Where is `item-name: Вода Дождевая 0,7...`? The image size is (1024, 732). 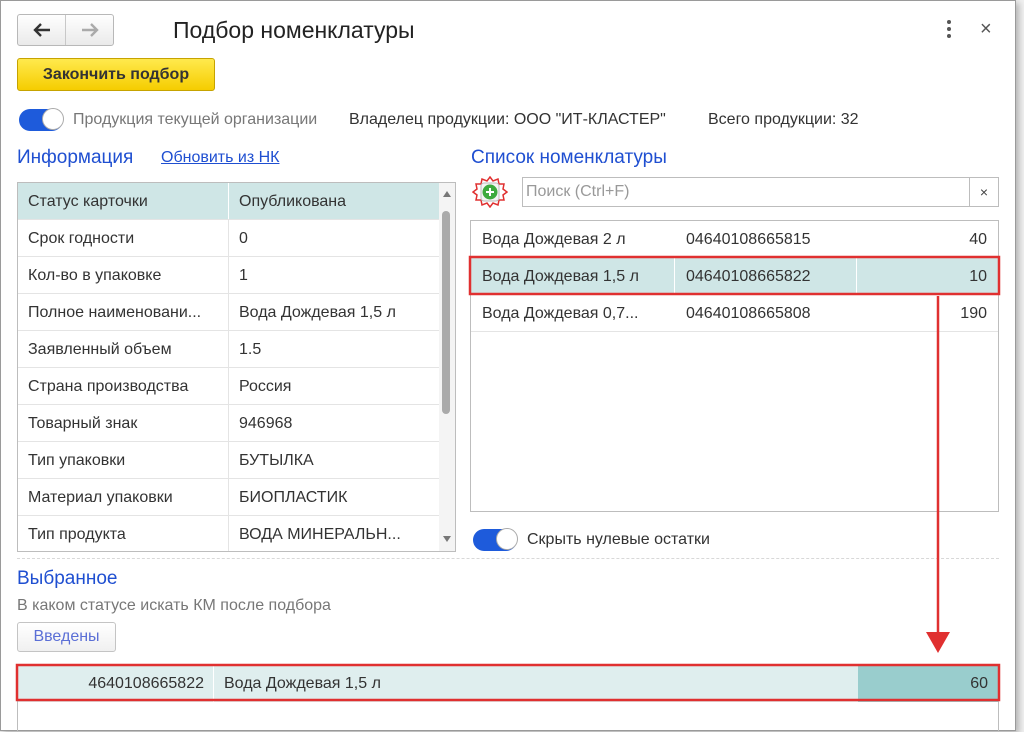 item-name: Вода Дождевая 0,7... is located at coordinates (560, 313).